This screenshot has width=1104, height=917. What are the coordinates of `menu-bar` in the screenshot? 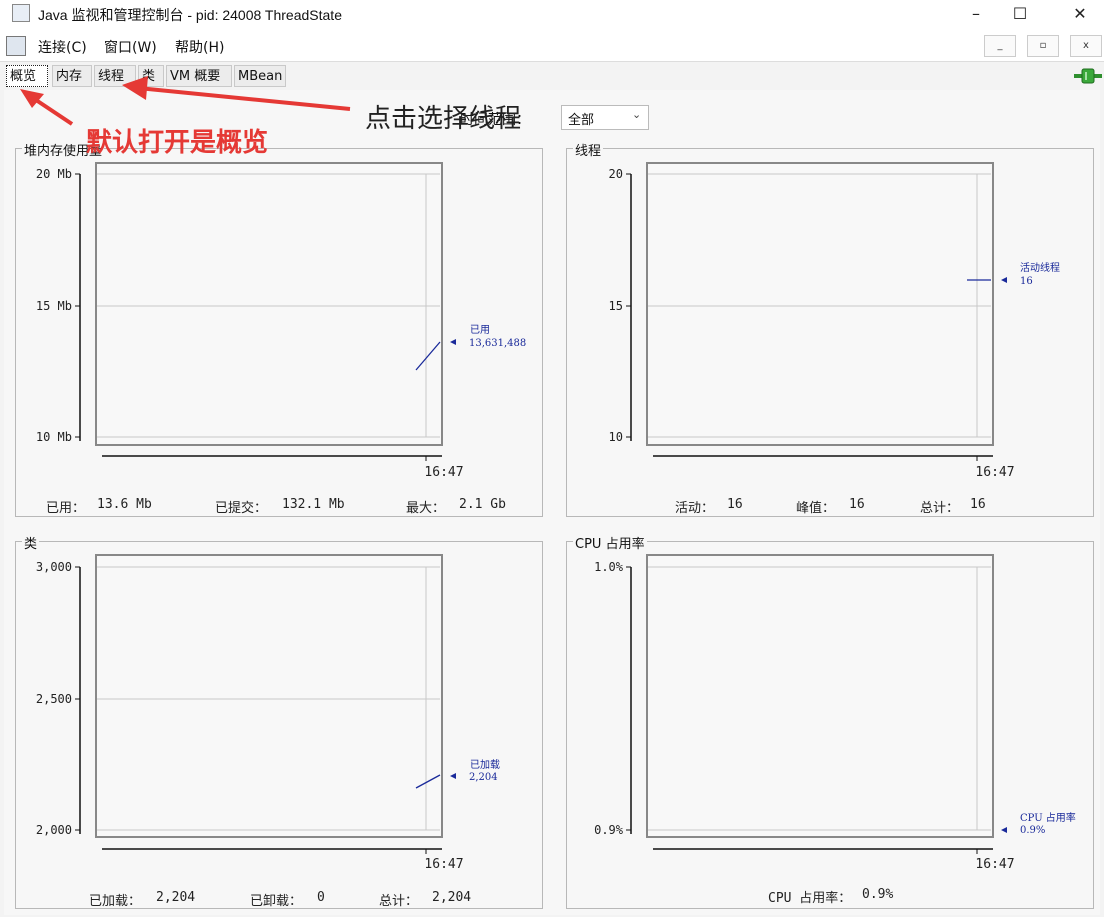 It's located at (552, 46).